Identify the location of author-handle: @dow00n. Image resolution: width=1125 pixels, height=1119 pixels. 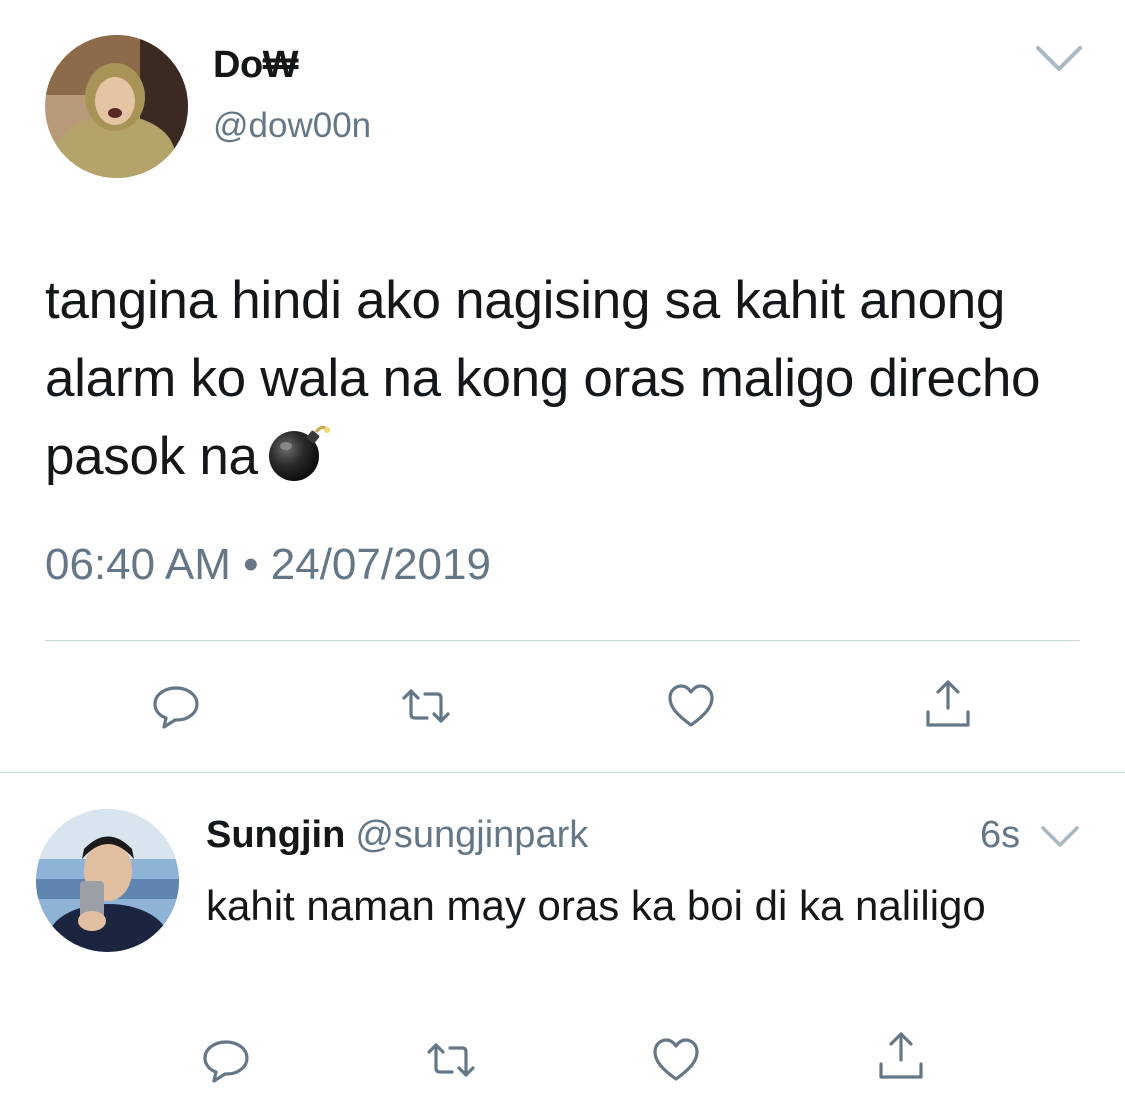
(292, 126).